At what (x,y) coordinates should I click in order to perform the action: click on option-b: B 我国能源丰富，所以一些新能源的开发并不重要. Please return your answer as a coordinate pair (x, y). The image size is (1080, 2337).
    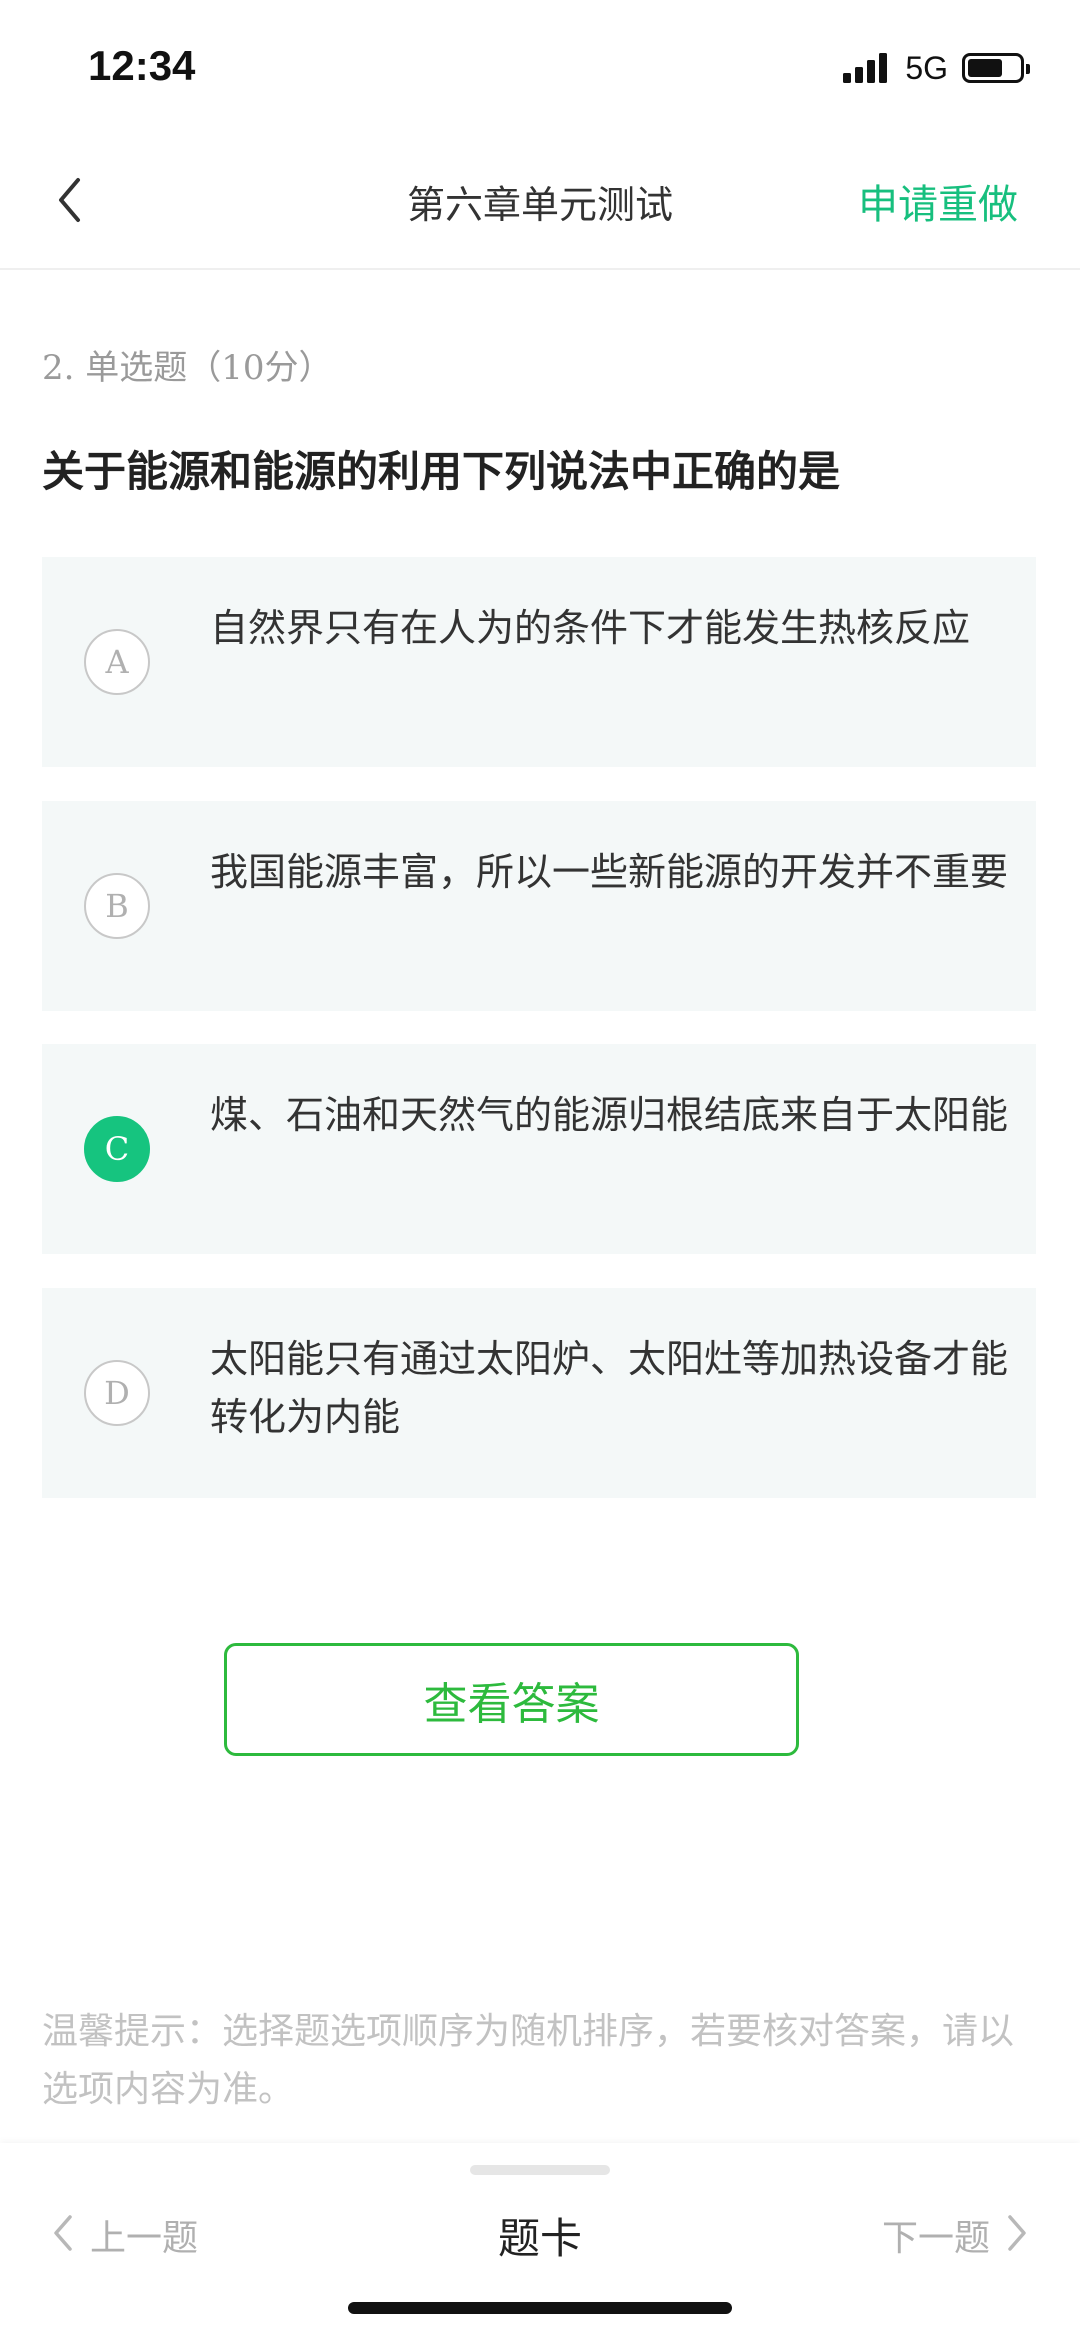
    Looking at the image, I should click on (539, 906).